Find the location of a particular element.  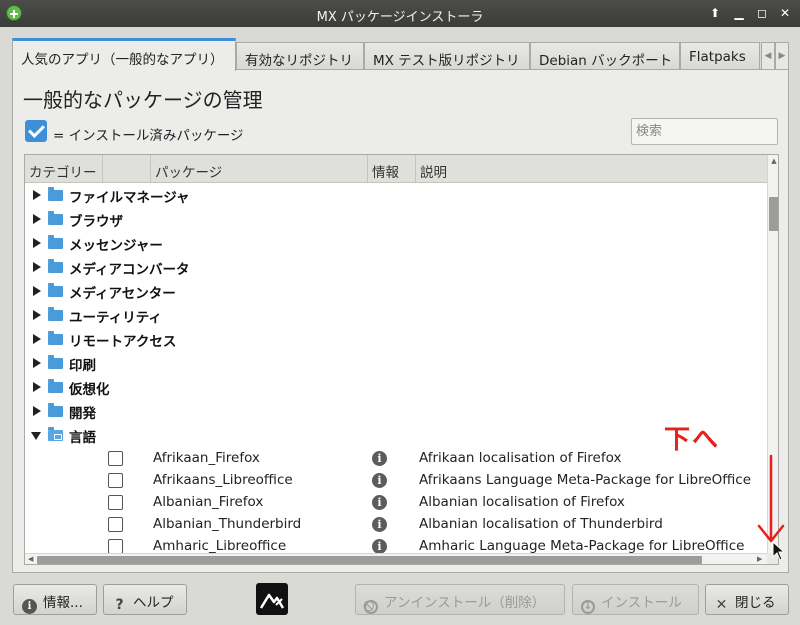

close-button: ✕ 閉じる is located at coordinates (747, 599).